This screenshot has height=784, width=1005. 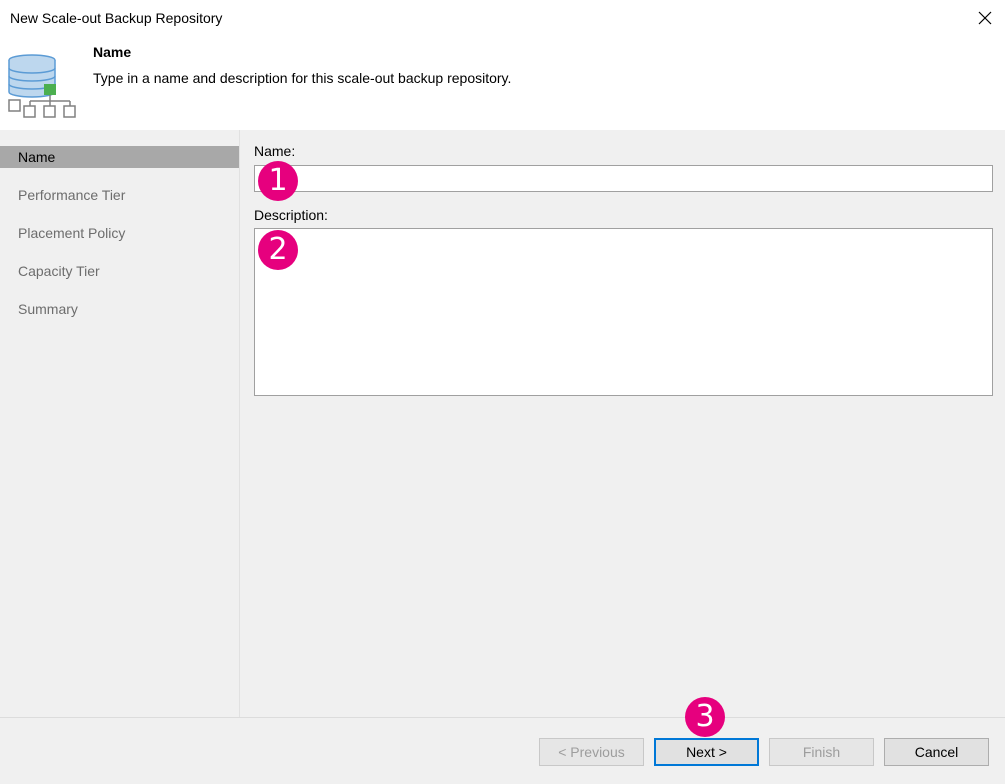 What do you see at coordinates (278, 181) in the screenshot?
I see `callout-marker-1: 1` at bounding box center [278, 181].